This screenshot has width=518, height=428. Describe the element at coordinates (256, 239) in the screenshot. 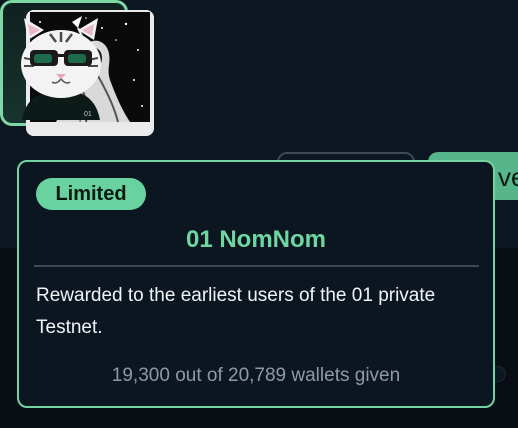

I see `tooltip-title: 01 NomNom` at that location.